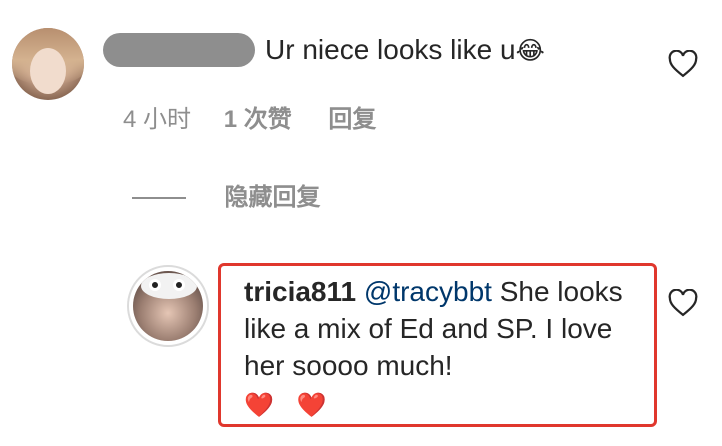  I want to click on divider-line, so click(159, 198).